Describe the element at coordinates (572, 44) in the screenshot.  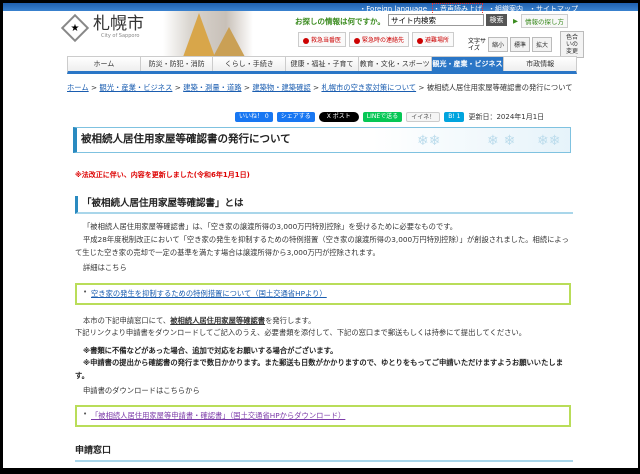
I see `color-change-button: 色合いの変更` at that location.